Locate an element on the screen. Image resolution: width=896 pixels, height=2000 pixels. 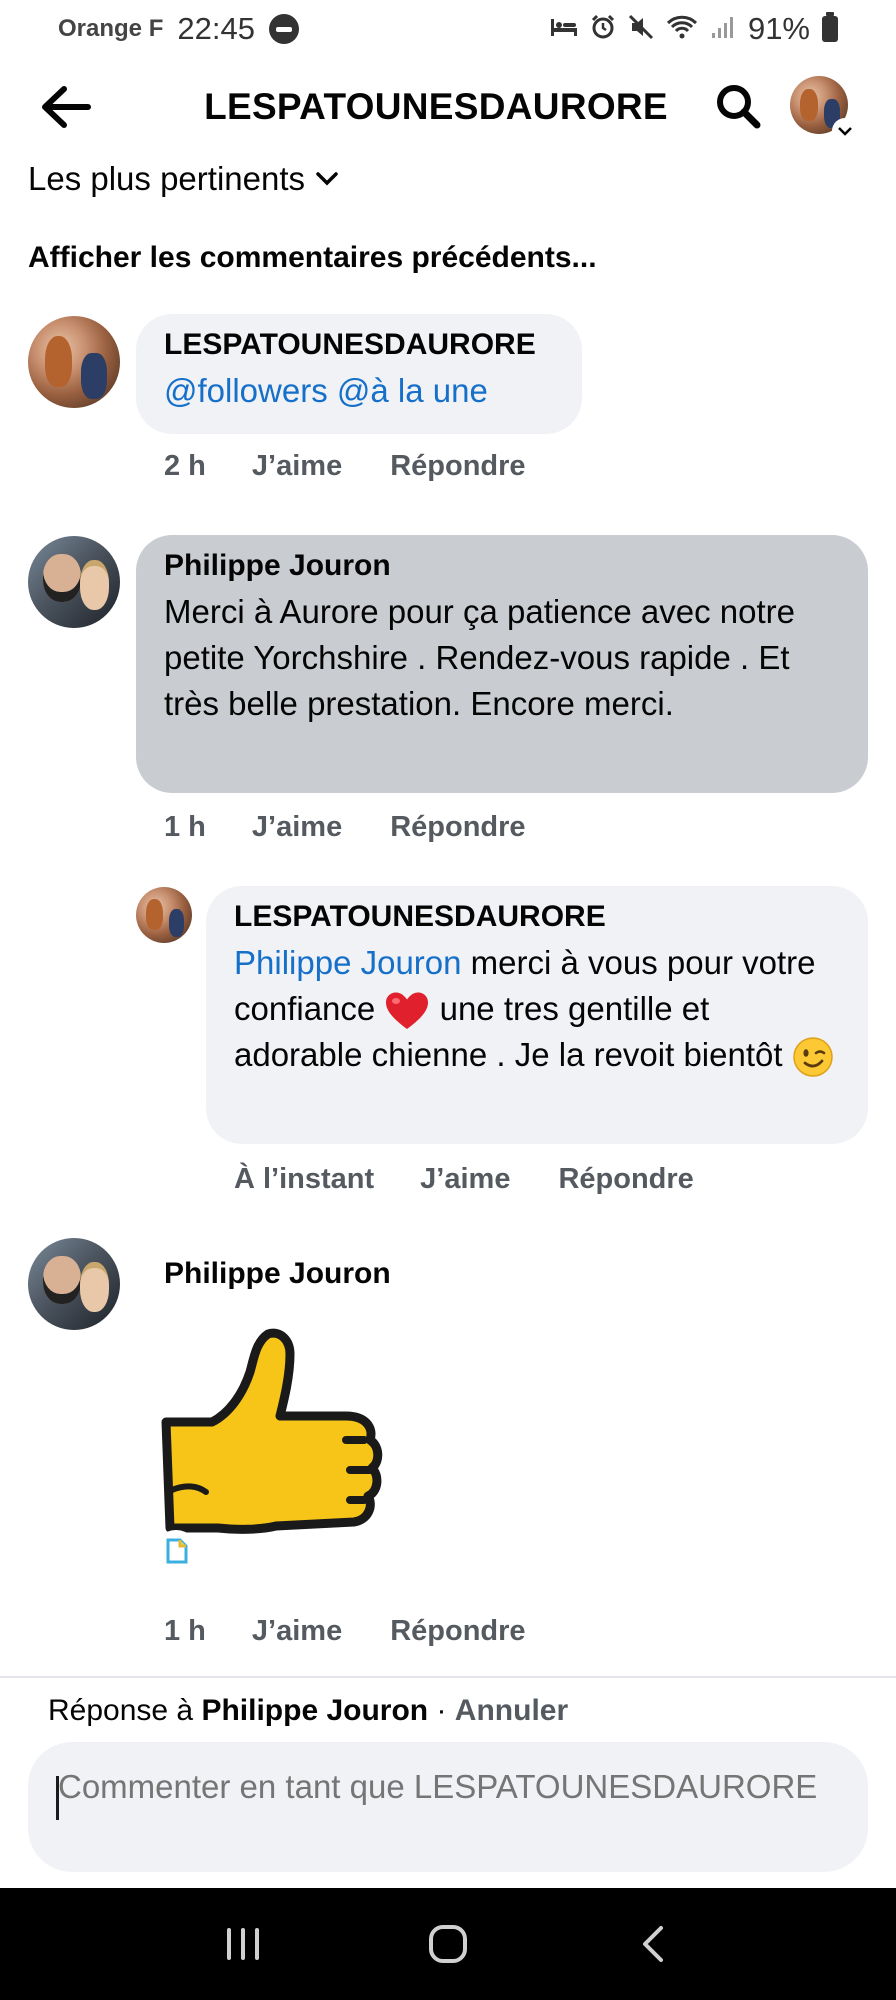
home-button is located at coordinates (448, 1944).